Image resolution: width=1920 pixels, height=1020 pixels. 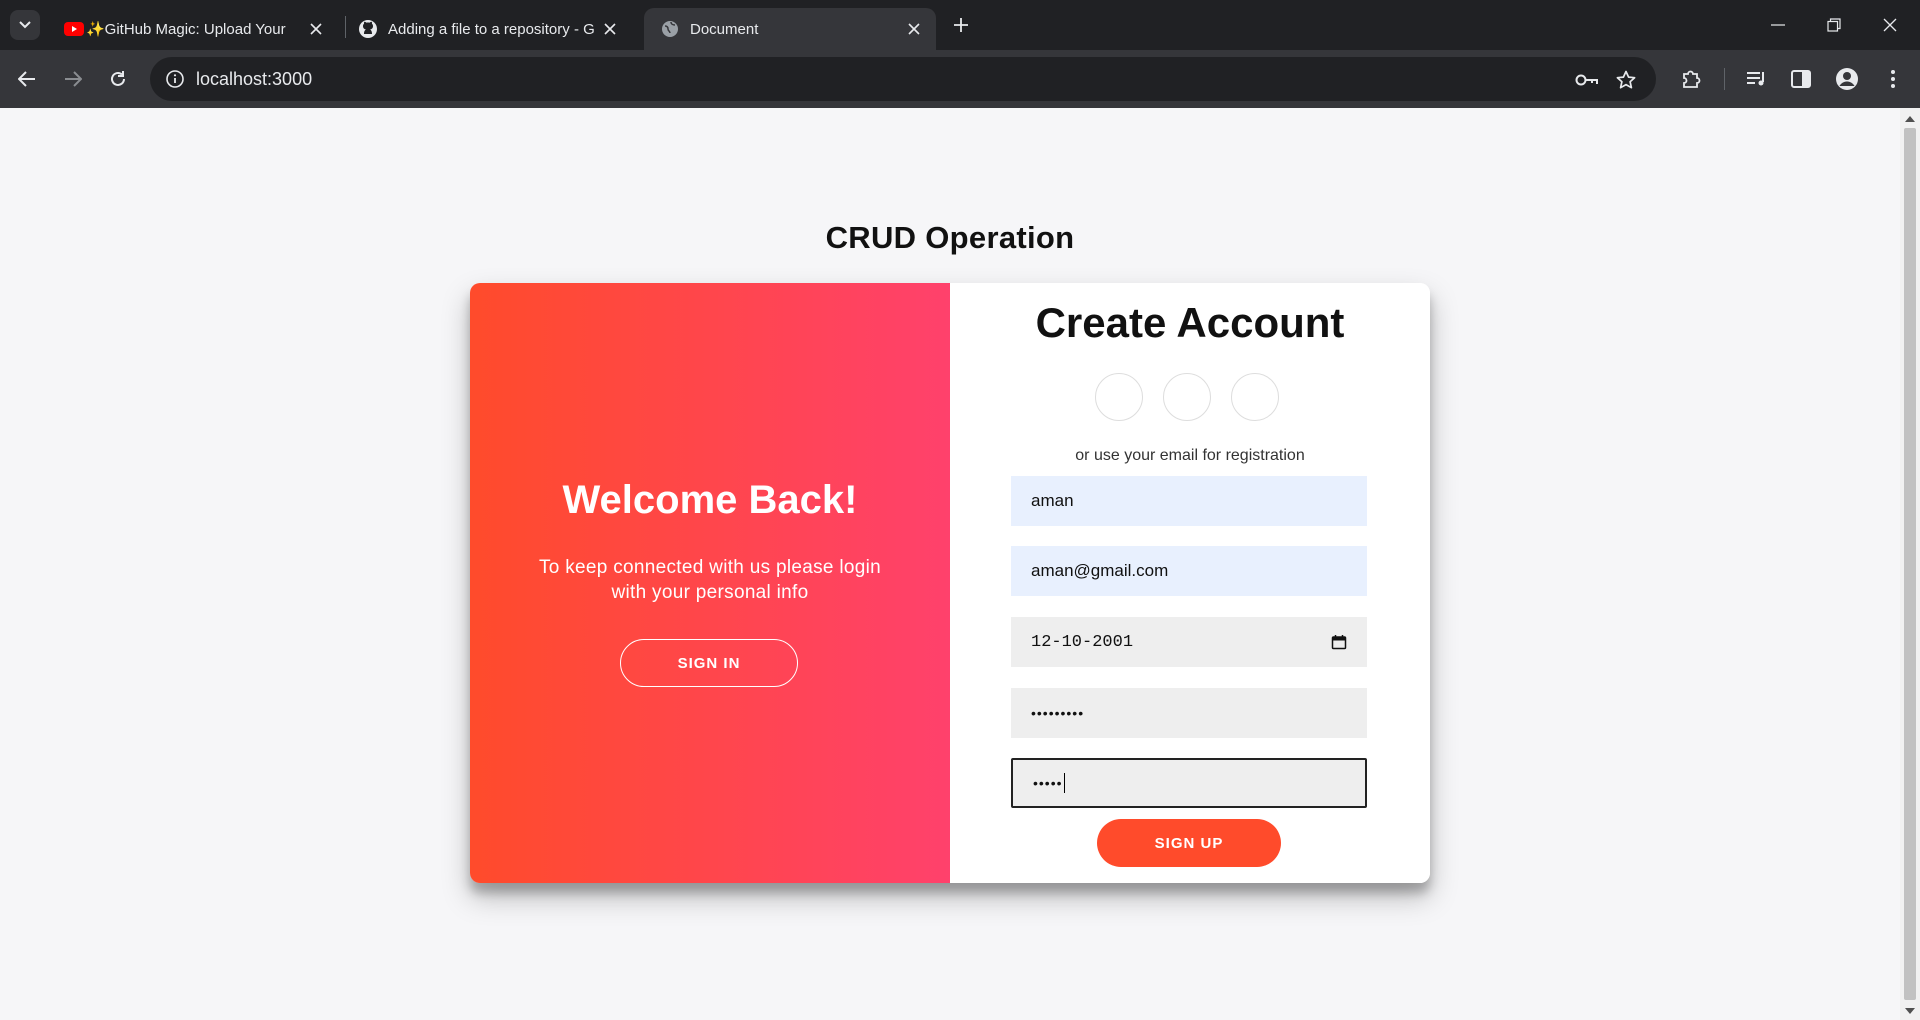 I want to click on back-button, so click(x=27, y=79).